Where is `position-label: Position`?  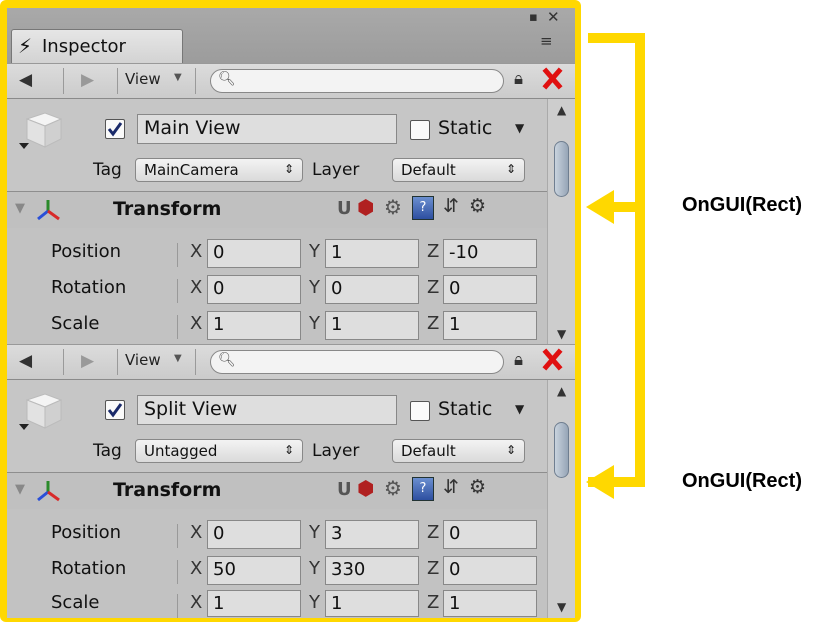
position-label: Position is located at coordinates (86, 532).